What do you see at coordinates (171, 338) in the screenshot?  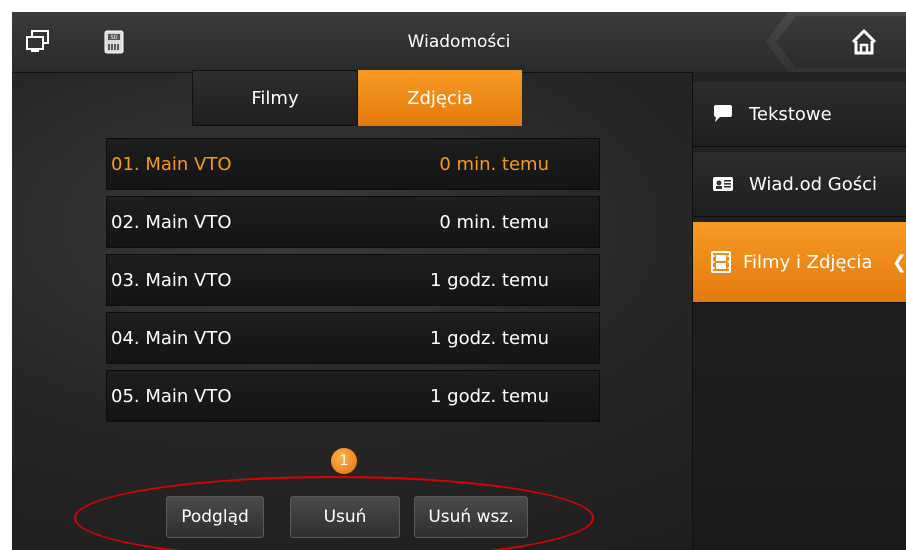 I see `message-source: 04. Main VTO` at bounding box center [171, 338].